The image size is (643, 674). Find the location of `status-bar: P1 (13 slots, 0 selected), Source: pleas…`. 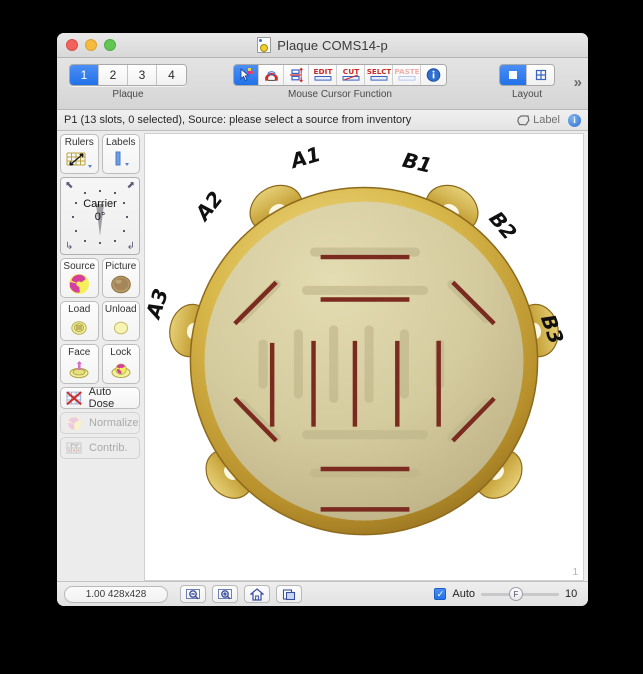

status-bar: P1 (13 slots, 0 selected), Source: pleas… is located at coordinates (322, 120).